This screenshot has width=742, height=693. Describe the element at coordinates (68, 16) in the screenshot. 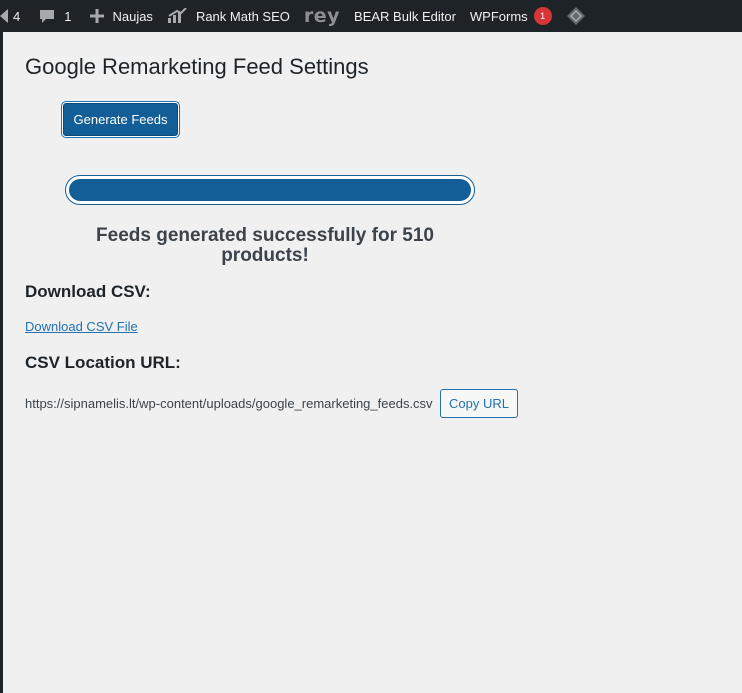

I see `comments-count: 1` at that location.